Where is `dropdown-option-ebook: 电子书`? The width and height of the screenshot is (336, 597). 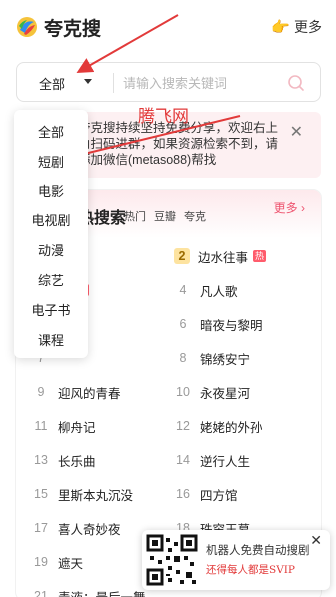
dropdown-option-ebook: 电子书 is located at coordinates (51, 309).